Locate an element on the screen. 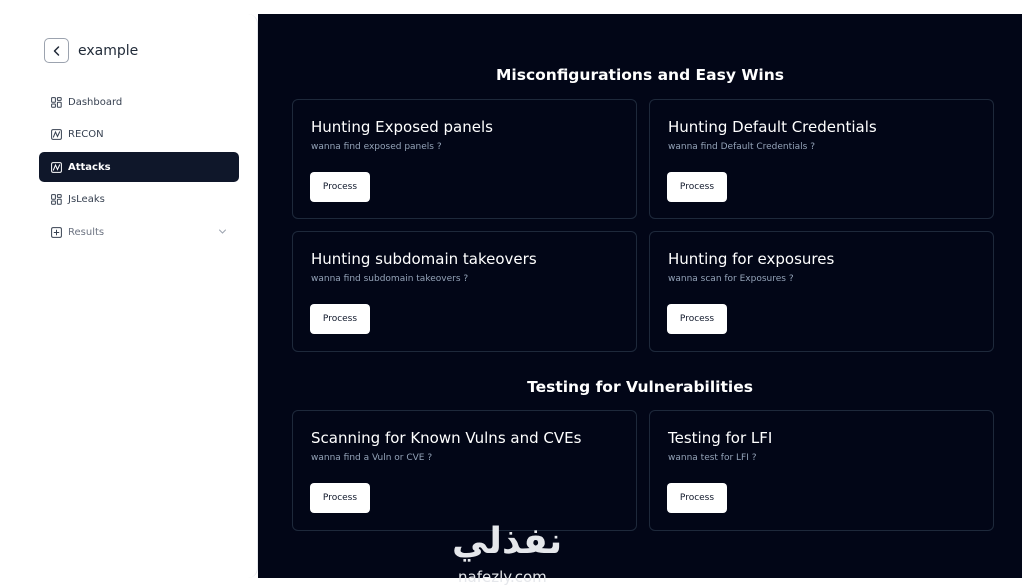 This screenshot has height=588, width=1030. plus-square-icon is located at coordinates (56, 232).